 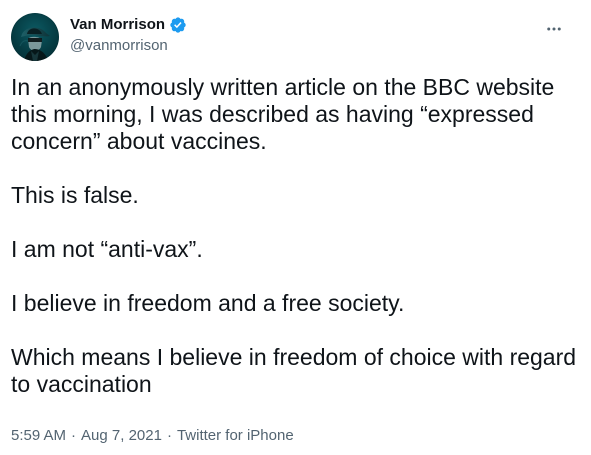 I want to click on tweet-paragraph-4: I believe in freedom and a free society., so click(x=208, y=303).